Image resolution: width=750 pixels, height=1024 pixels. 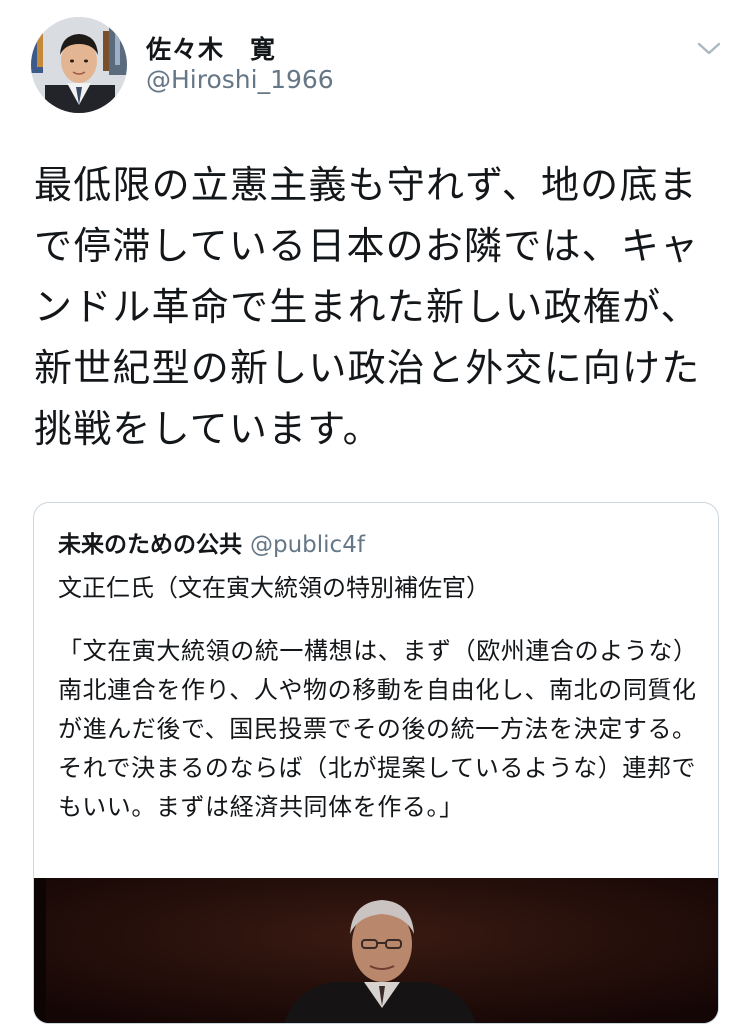 I want to click on author-display-name: 佐々木 寛, so click(x=211, y=48).